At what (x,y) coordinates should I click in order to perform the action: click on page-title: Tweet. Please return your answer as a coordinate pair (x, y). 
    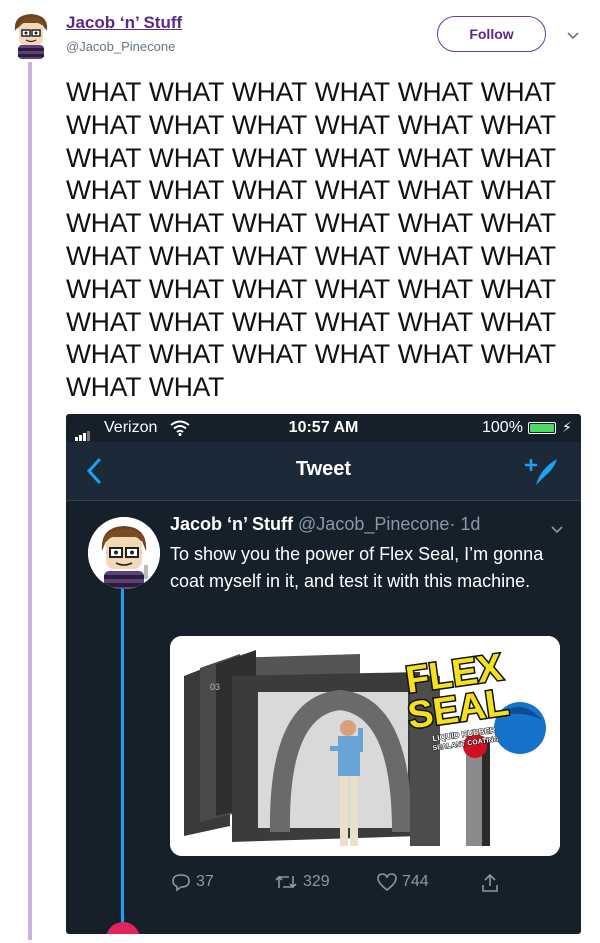
    Looking at the image, I should click on (323, 469).